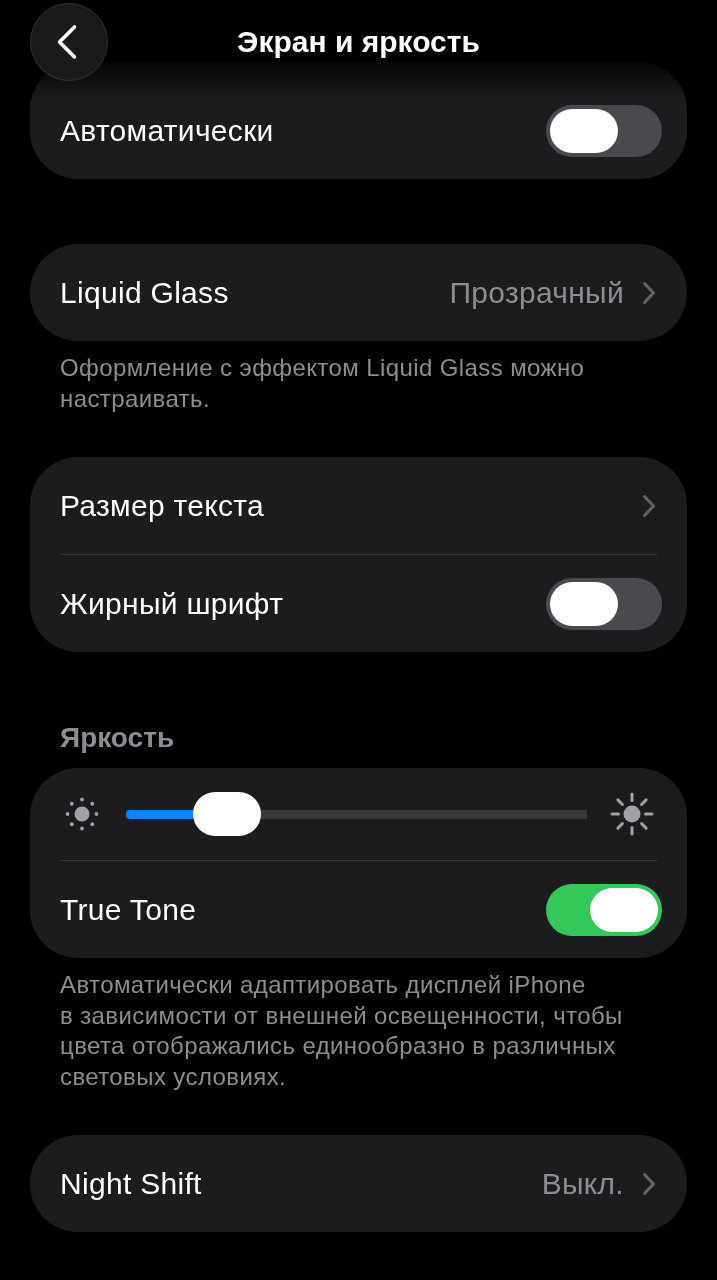  Describe the element at coordinates (632, 814) in the screenshot. I see `large-sun-icon` at that location.